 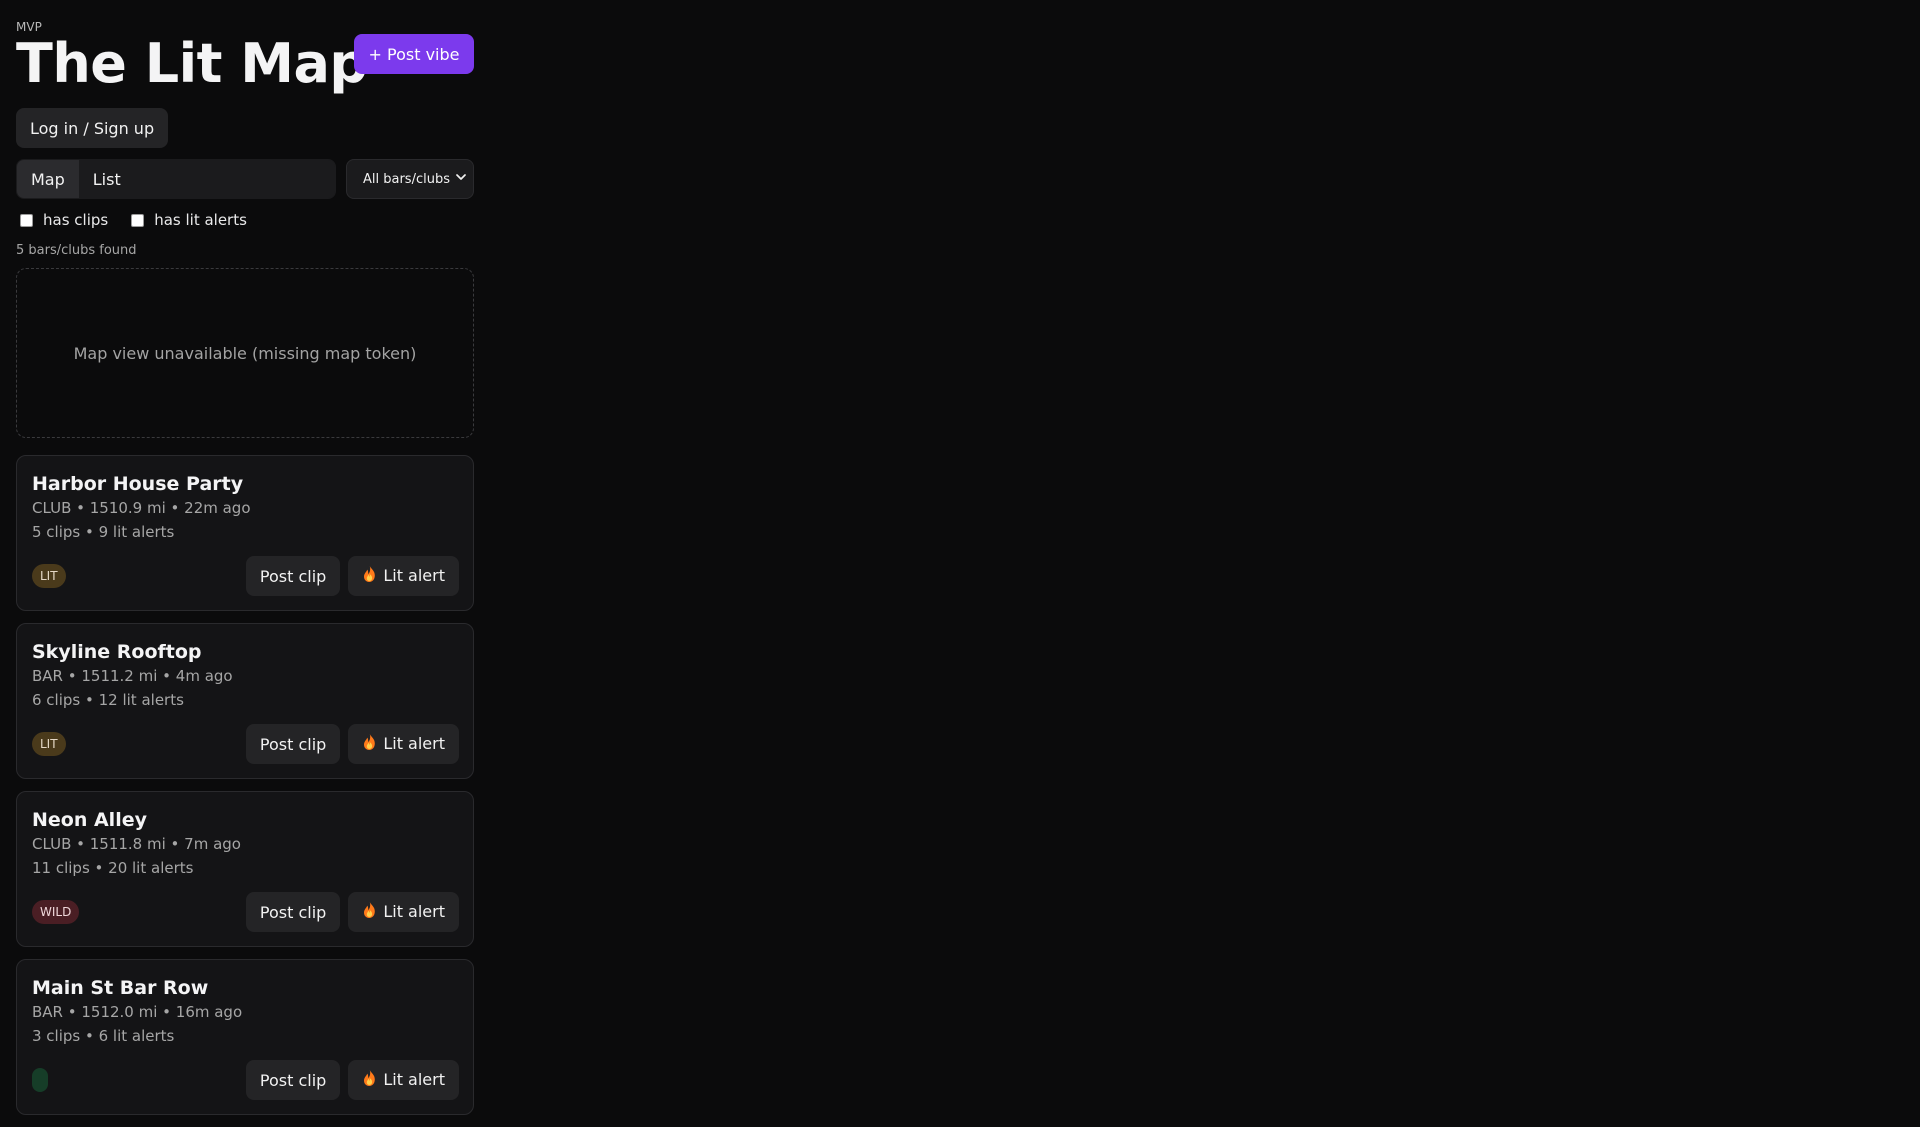 What do you see at coordinates (40, 1080) in the screenshot?
I see `status-badge` at bounding box center [40, 1080].